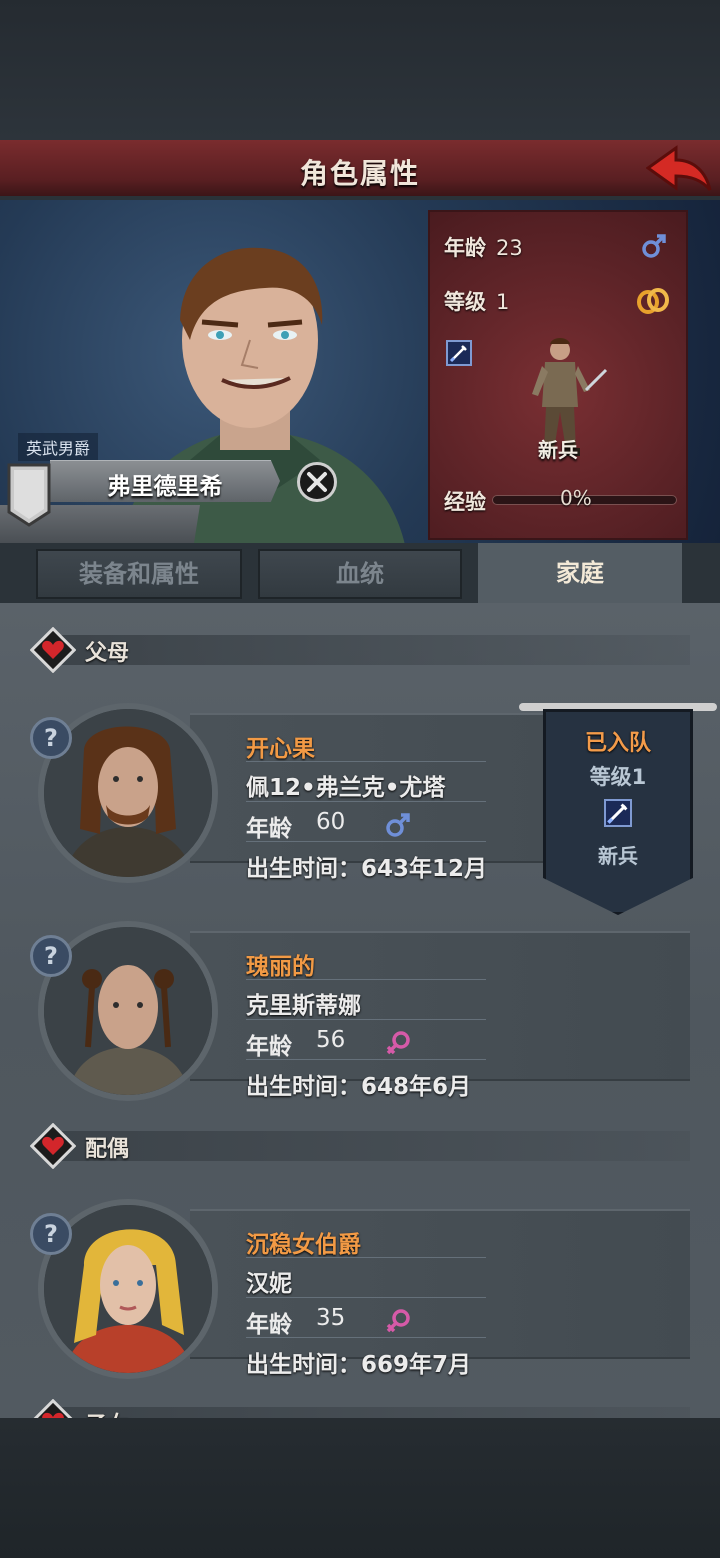 This screenshot has width=720, height=1558. What do you see at coordinates (359, 173) in the screenshot?
I see `page-title: 角色属性` at bounding box center [359, 173].